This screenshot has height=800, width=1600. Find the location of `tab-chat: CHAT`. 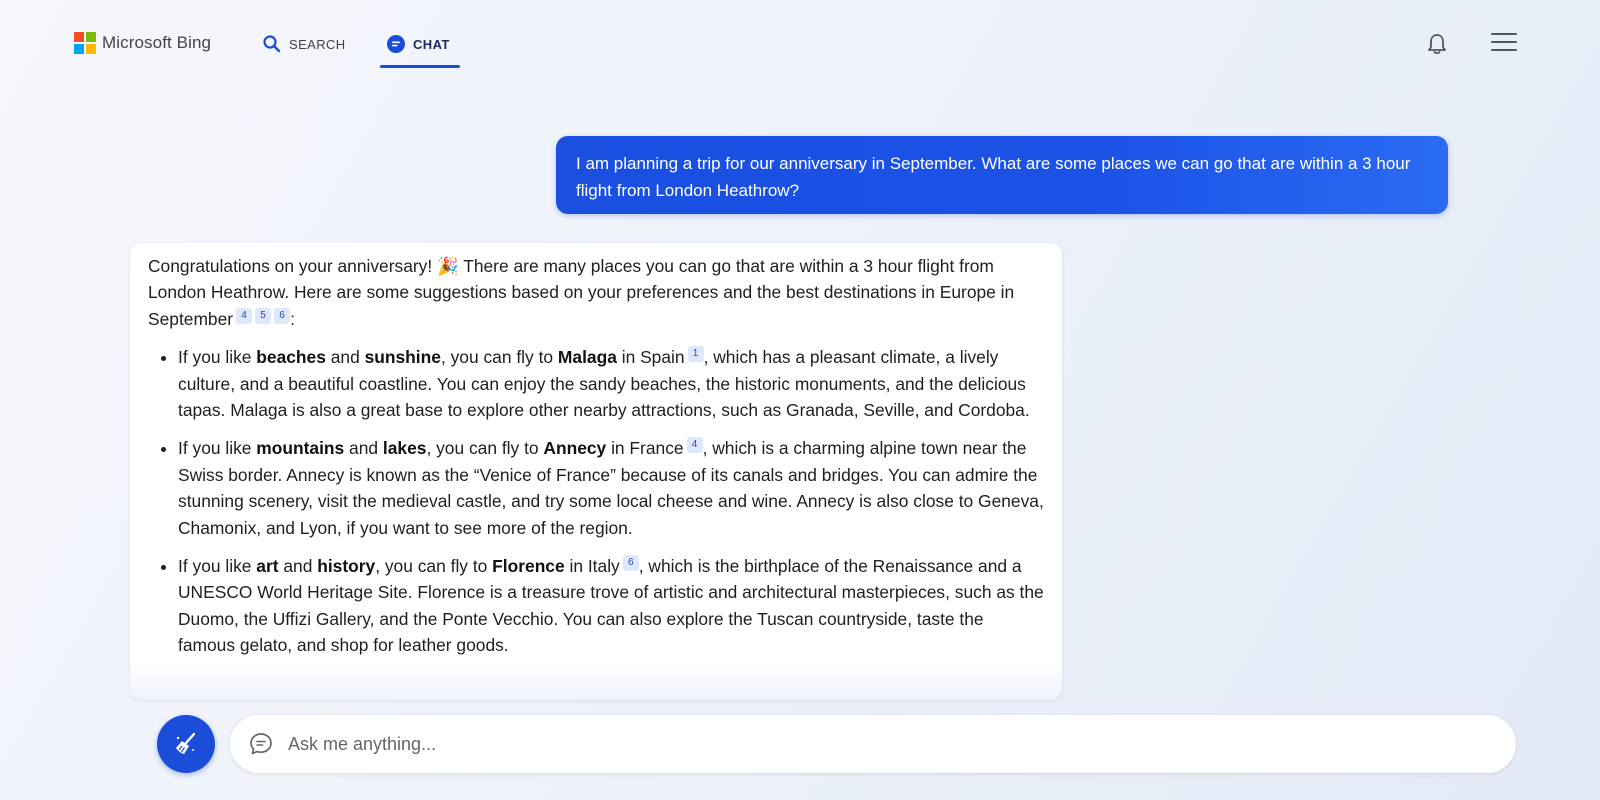

tab-chat: CHAT is located at coordinates (420, 47).